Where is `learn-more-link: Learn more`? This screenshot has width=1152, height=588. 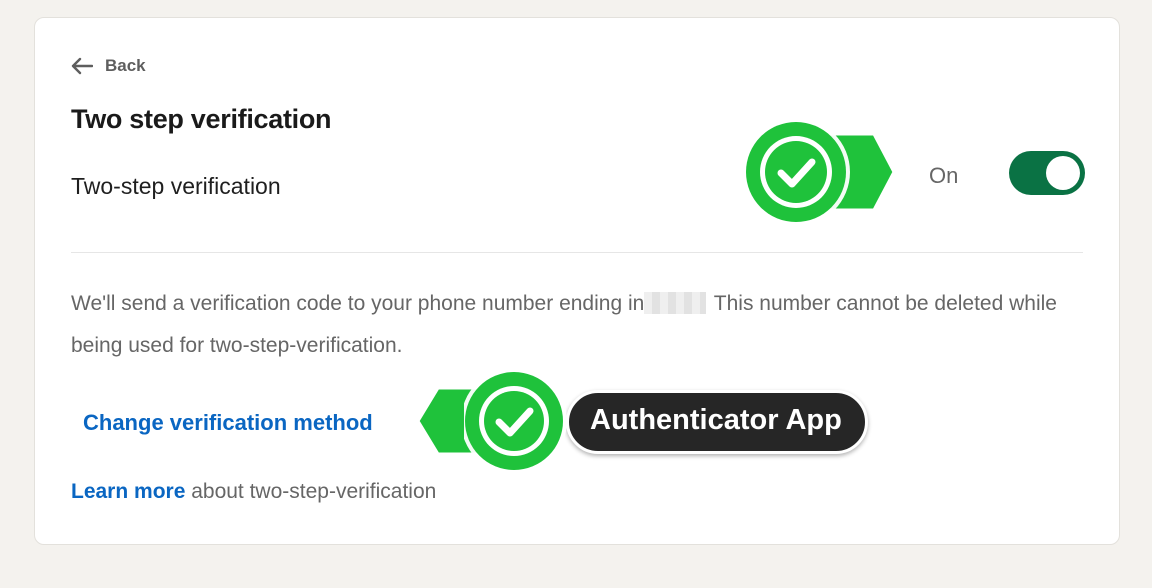
learn-more-link: Learn more is located at coordinates (128, 491).